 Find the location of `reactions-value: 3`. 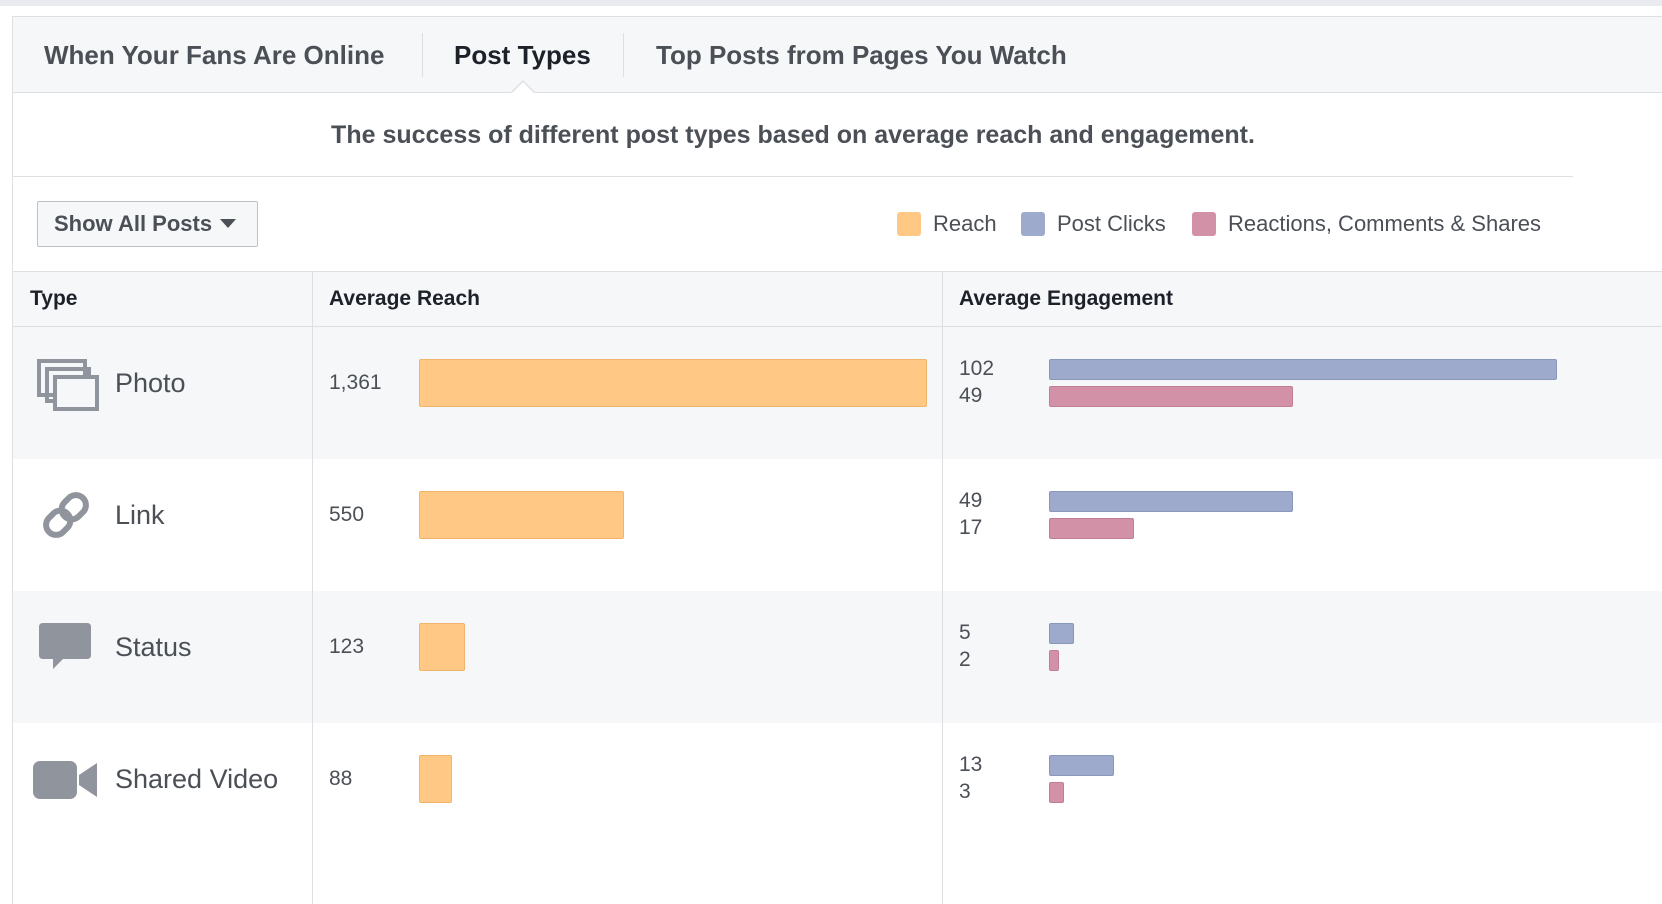

reactions-value: 3 is located at coordinates (965, 791).